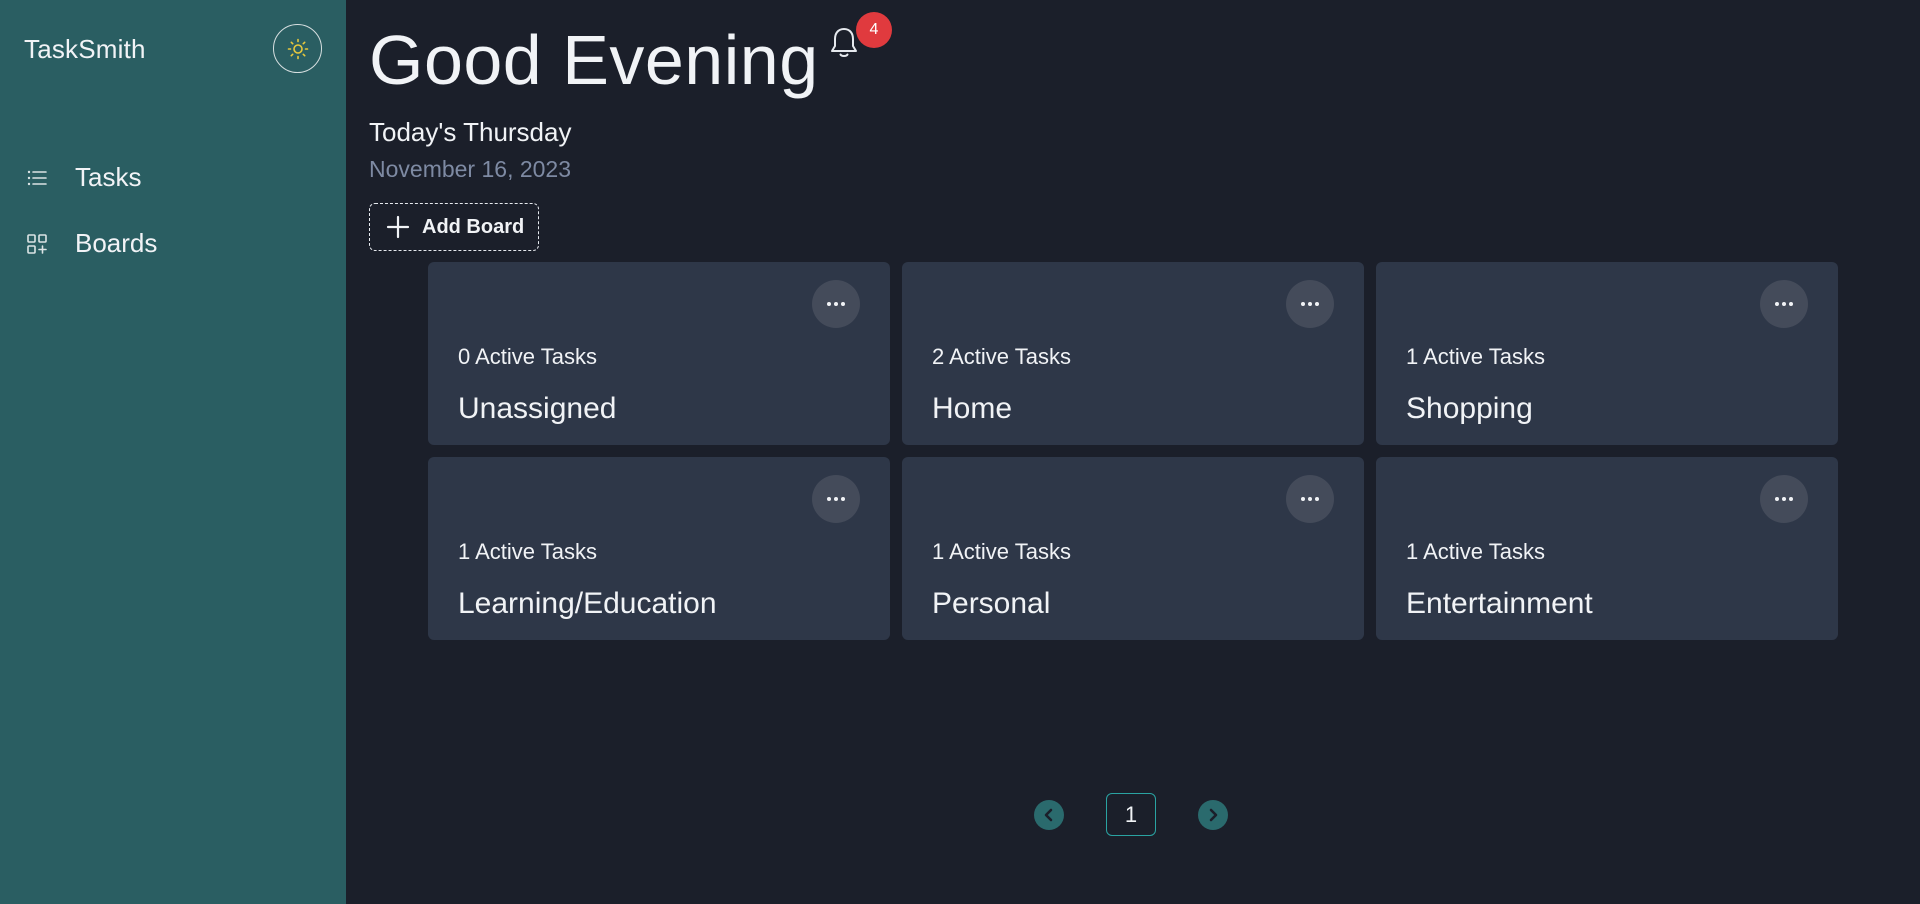 Image resolution: width=1920 pixels, height=904 pixels. Describe the element at coordinates (594, 60) in the screenshot. I see `page-title: Good Evening` at that location.